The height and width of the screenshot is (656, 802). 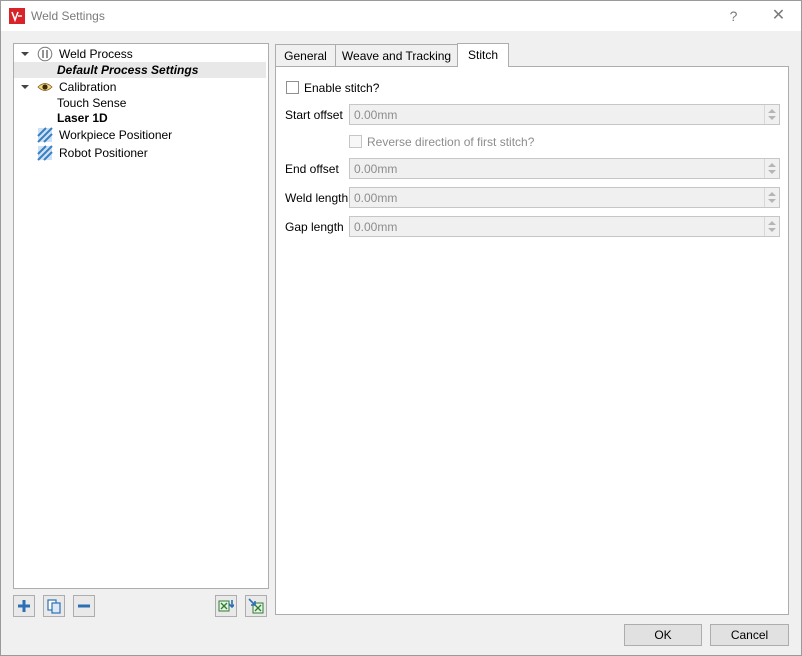 What do you see at coordinates (771, 168) in the screenshot?
I see `end-offset-stepper` at bounding box center [771, 168].